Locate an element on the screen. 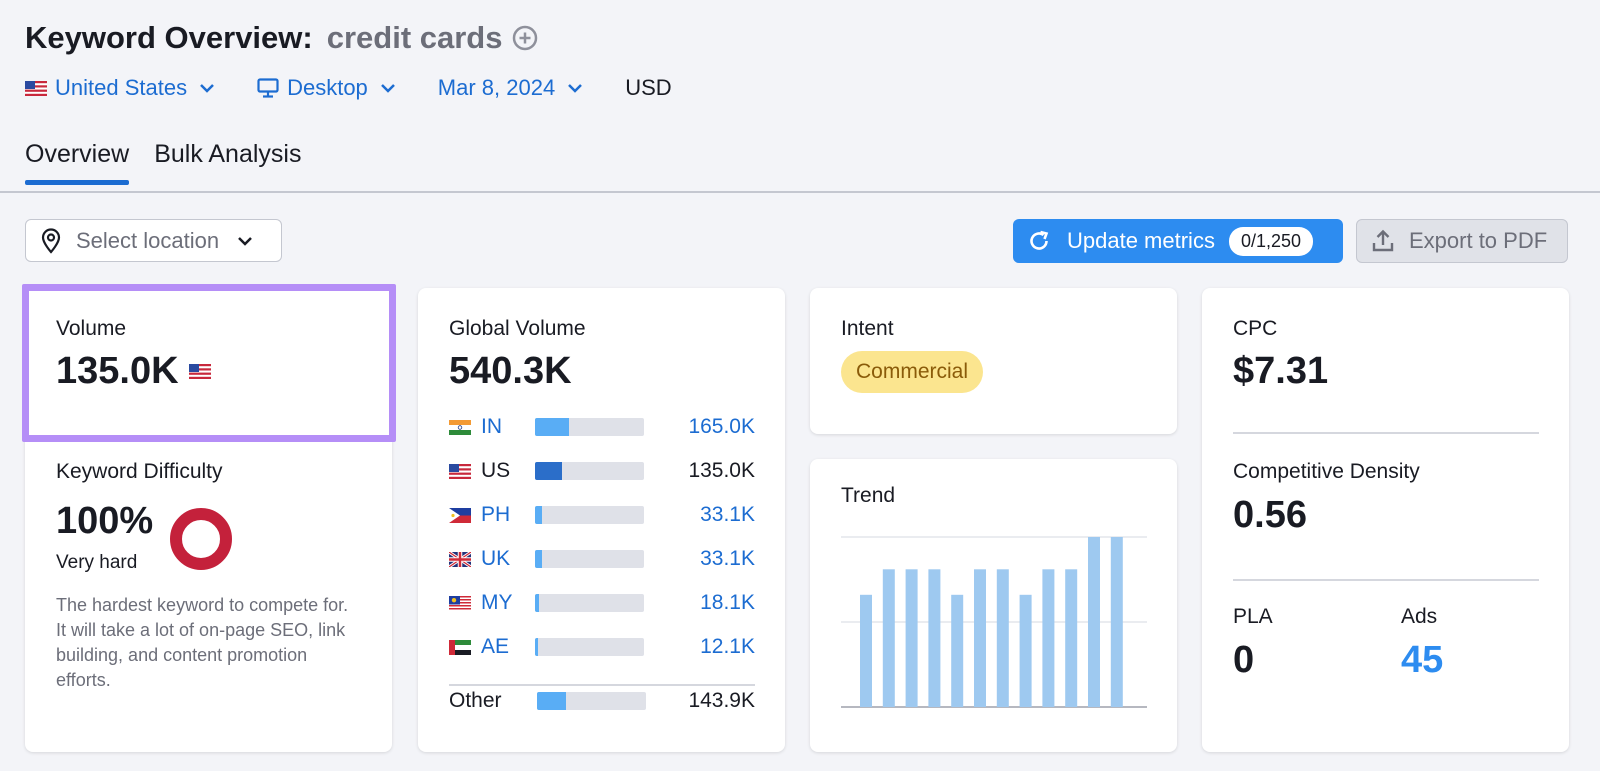 This screenshot has width=1600, height=771. keyword-title: credit cards is located at coordinates (414, 37).